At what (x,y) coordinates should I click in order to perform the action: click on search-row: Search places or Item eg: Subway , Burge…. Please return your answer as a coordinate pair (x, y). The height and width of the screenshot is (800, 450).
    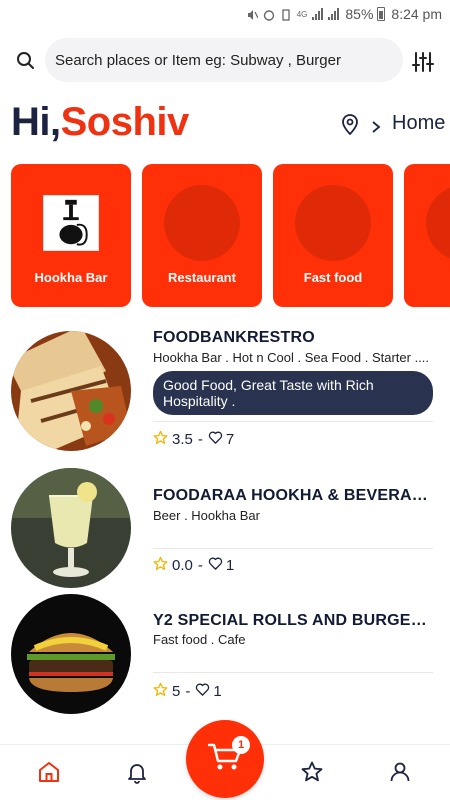
    Looking at the image, I should click on (225, 61).